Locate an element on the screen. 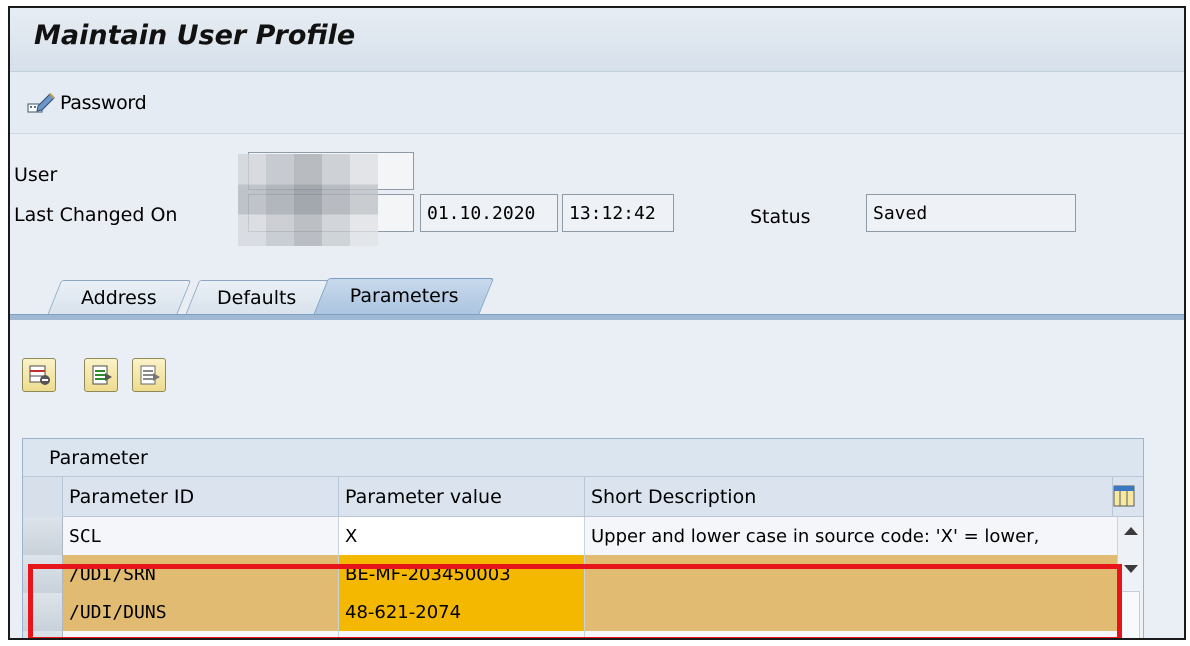 This screenshot has width=1190, height=646. status-label: Status is located at coordinates (780, 217).